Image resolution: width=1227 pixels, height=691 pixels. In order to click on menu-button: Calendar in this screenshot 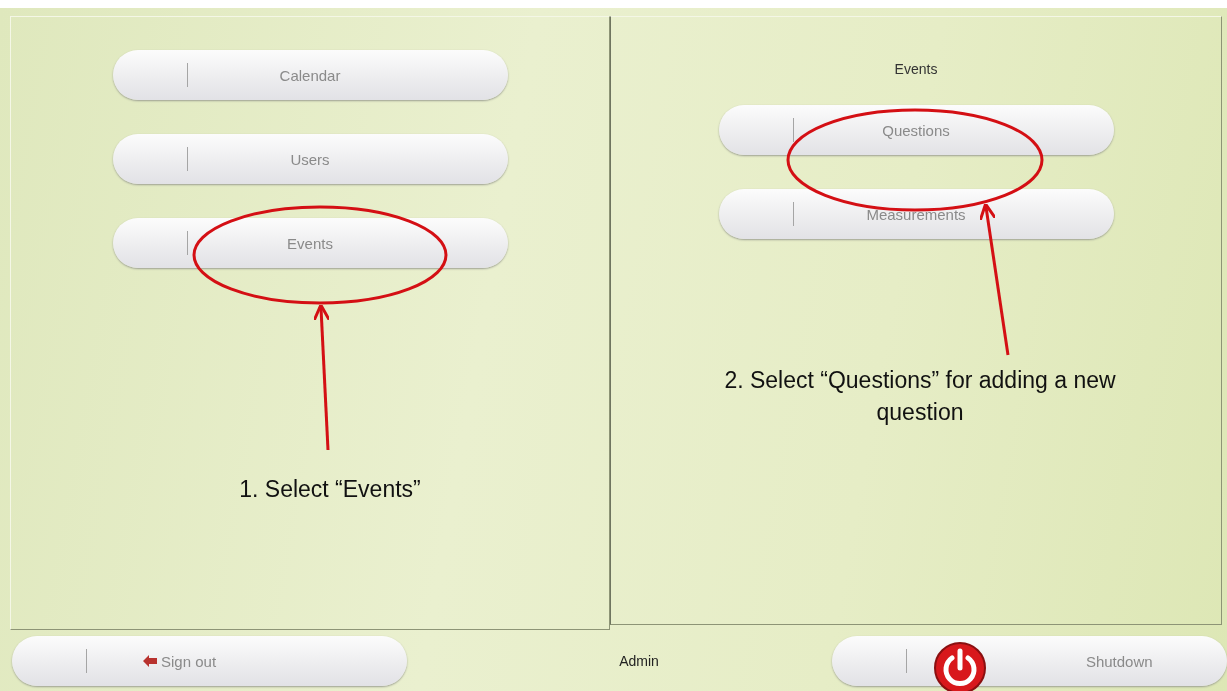, I will do `click(310, 75)`.